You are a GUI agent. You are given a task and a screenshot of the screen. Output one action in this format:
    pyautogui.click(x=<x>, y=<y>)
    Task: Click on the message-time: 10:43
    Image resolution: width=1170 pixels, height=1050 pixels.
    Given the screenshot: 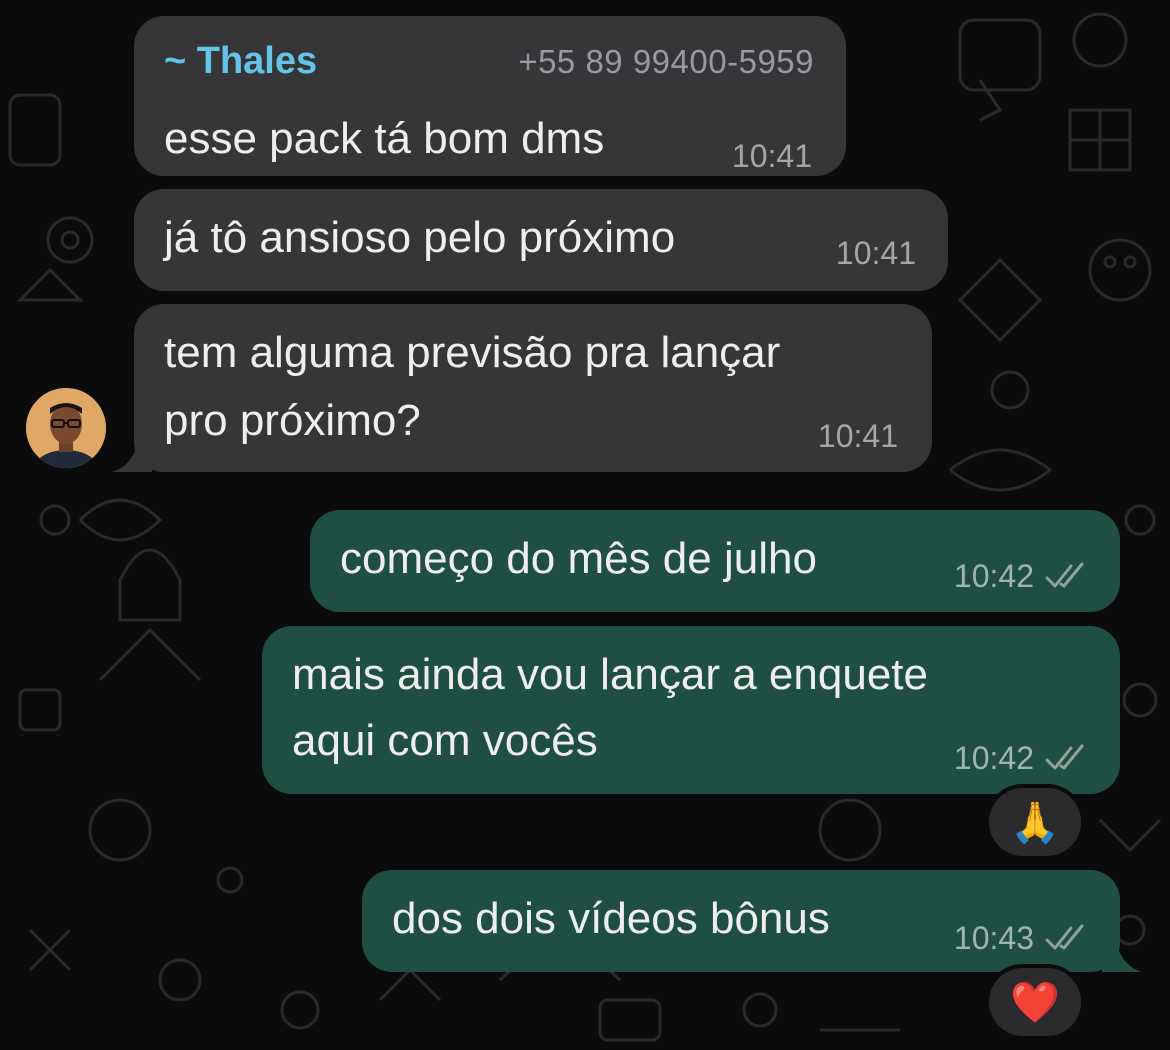 What is the action you would take?
    pyautogui.click(x=993, y=938)
    